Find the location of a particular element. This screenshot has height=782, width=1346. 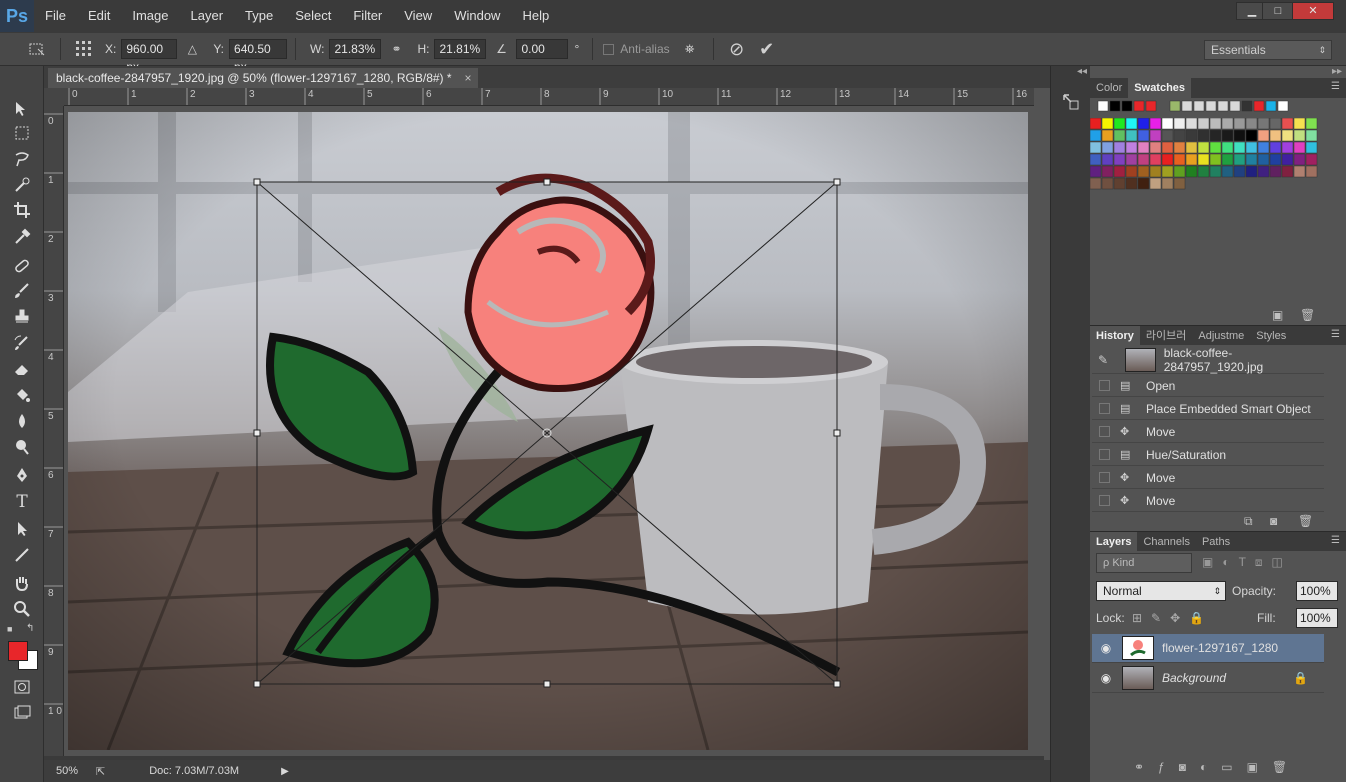

new-swatch-icon: ▣ is located at coordinates (1277, 315).